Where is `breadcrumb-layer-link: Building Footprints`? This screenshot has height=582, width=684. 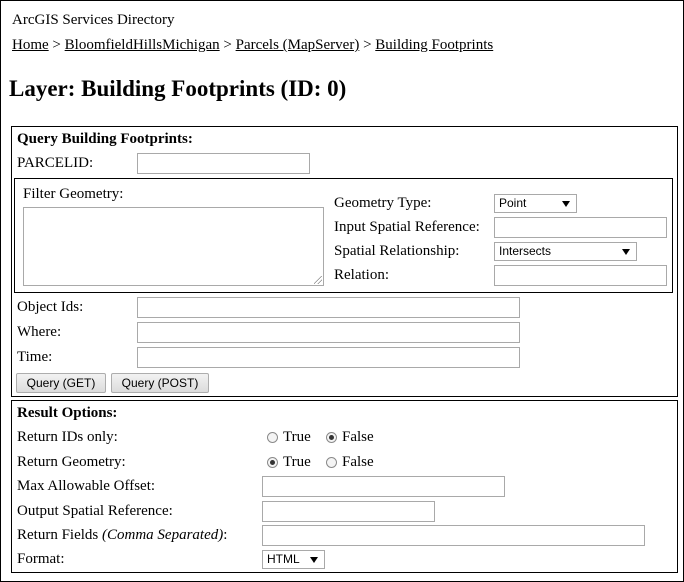 breadcrumb-layer-link: Building Footprints is located at coordinates (434, 45).